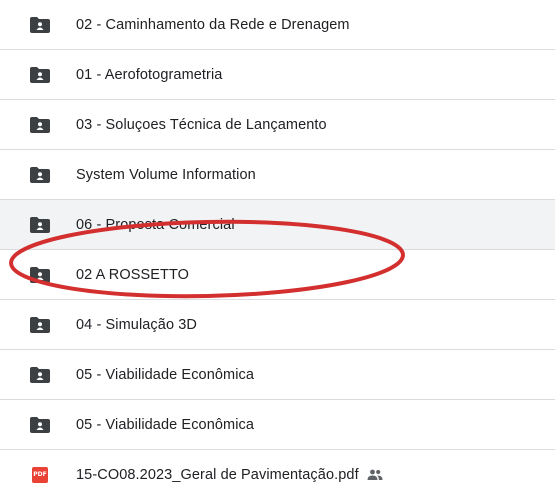 Image resolution: width=555 pixels, height=499 pixels. I want to click on file-name: System Volume Information, so click(166, 174).